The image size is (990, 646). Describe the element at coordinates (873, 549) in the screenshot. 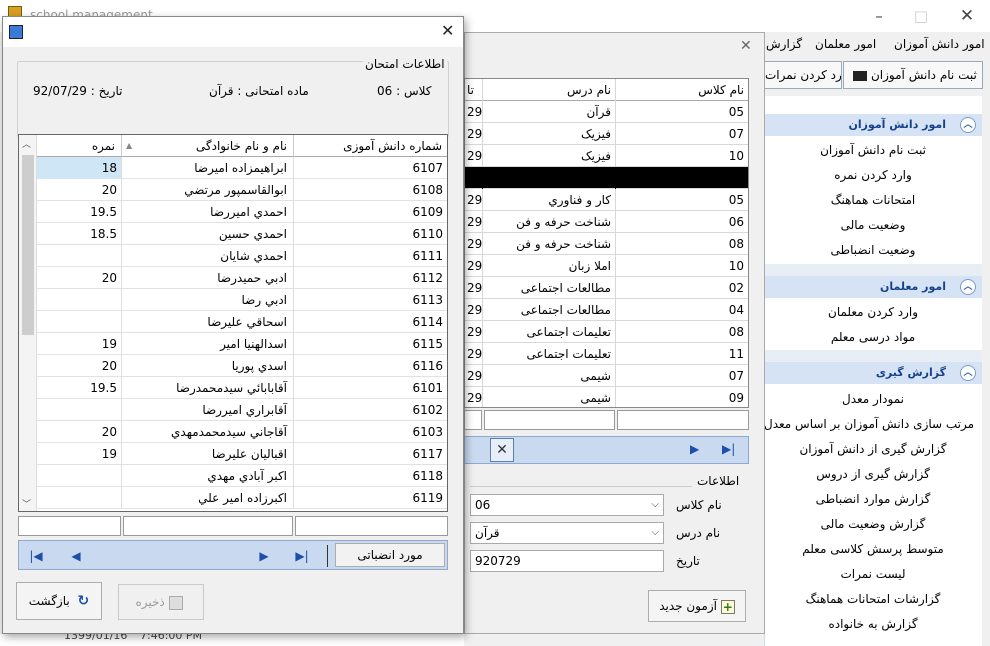

I see `nav-item-teacher-class-questions: متوسط پرسش کلاسی معلم` at that location.